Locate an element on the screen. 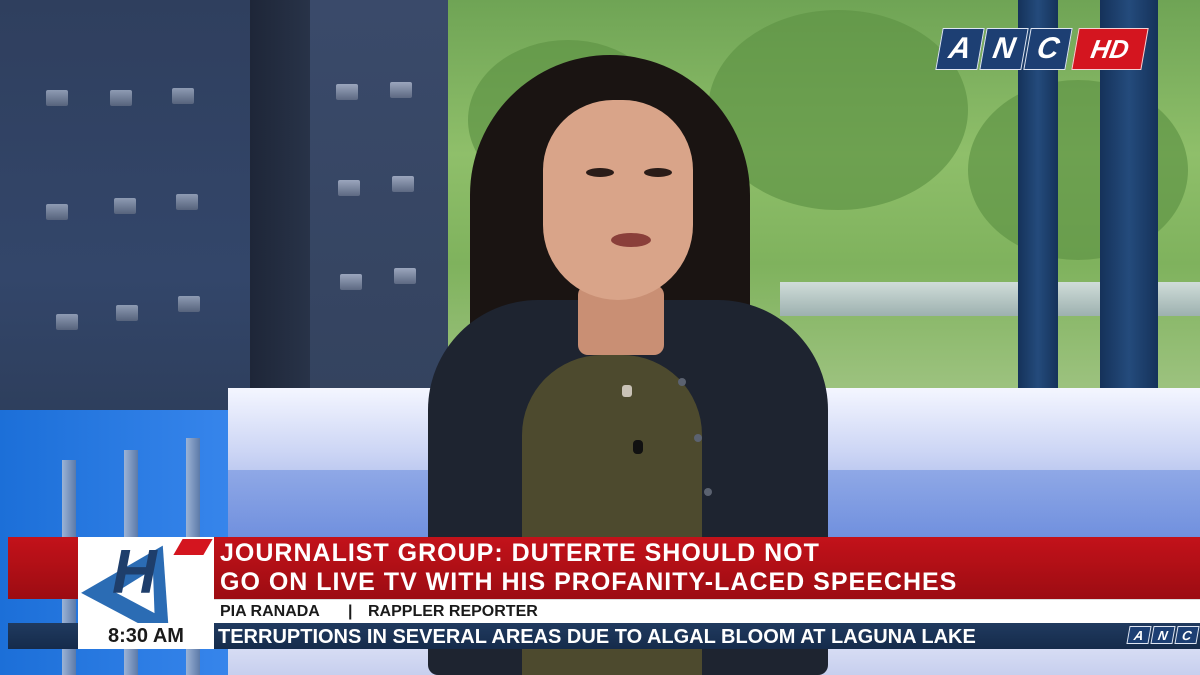  clock: 8:30 AM is located at coordinates (146, 636).